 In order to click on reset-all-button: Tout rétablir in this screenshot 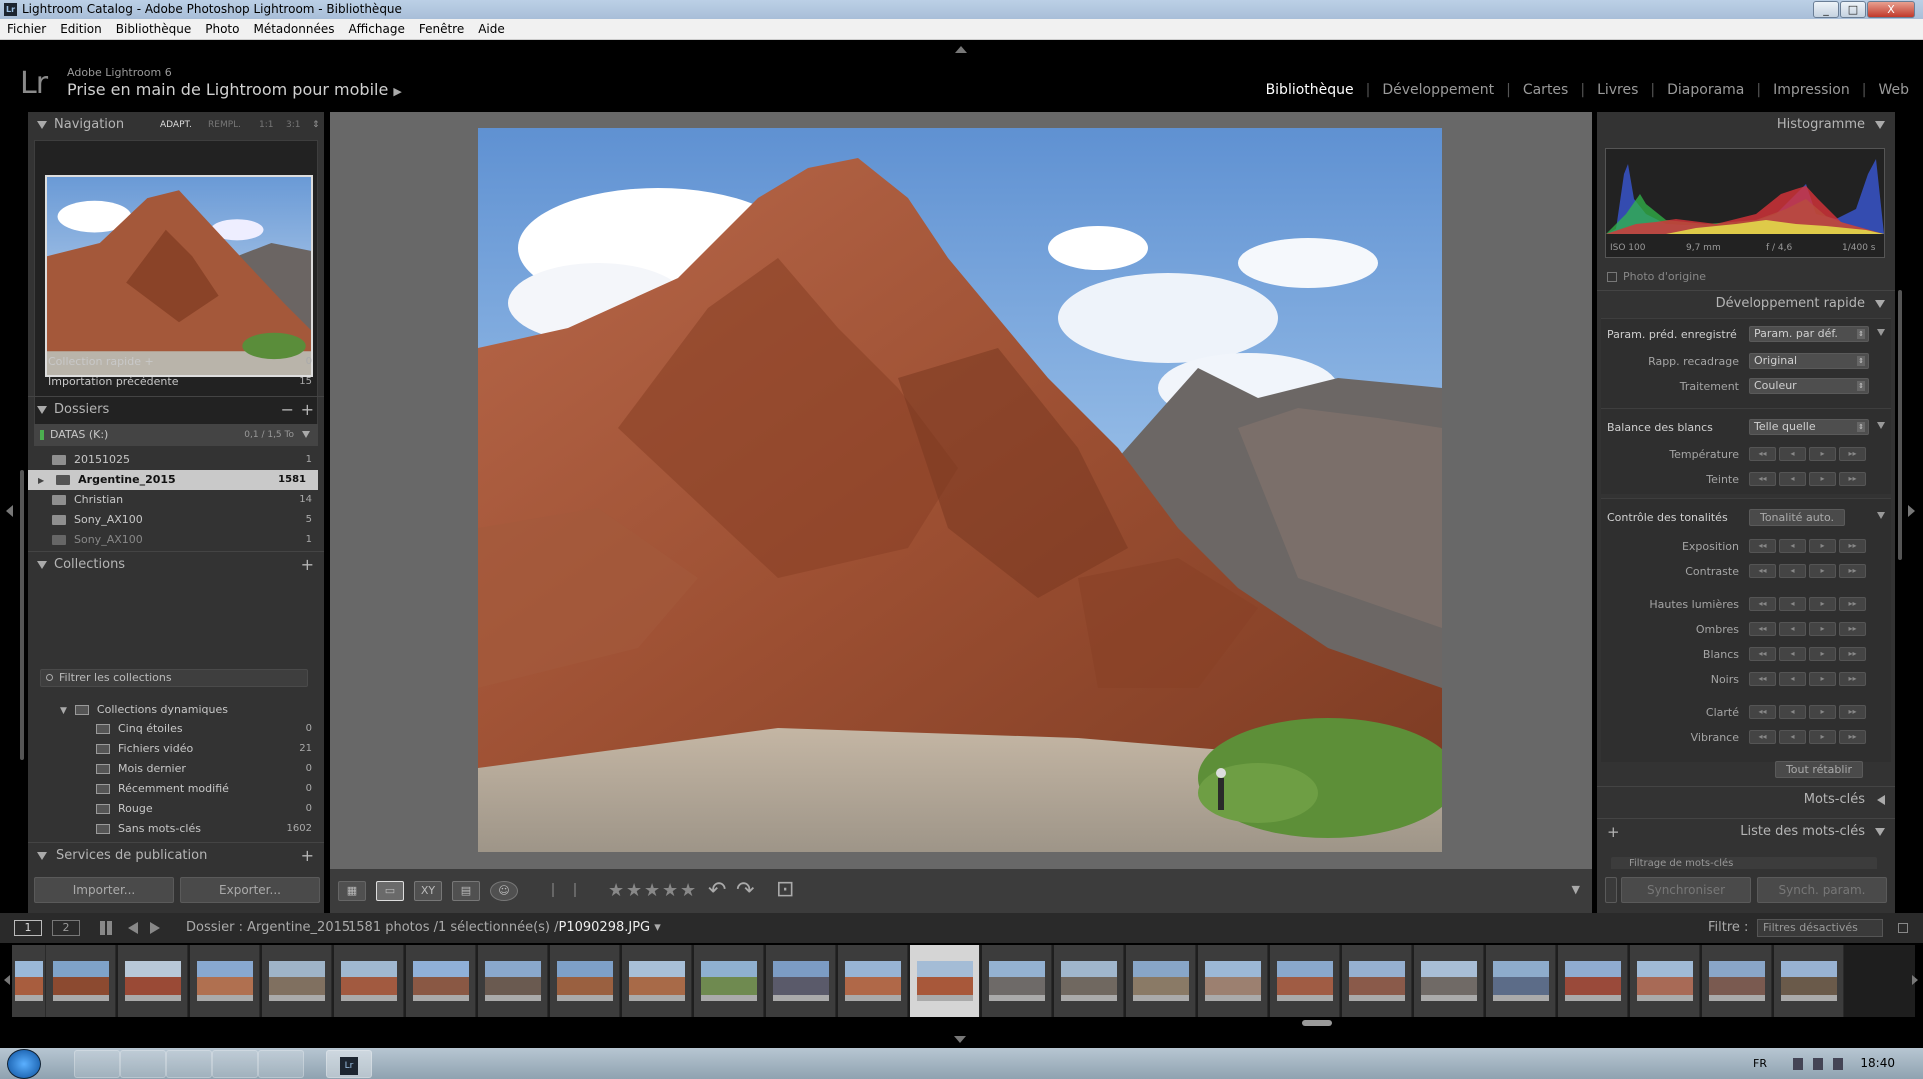, I will do `click(1819, 769)`.